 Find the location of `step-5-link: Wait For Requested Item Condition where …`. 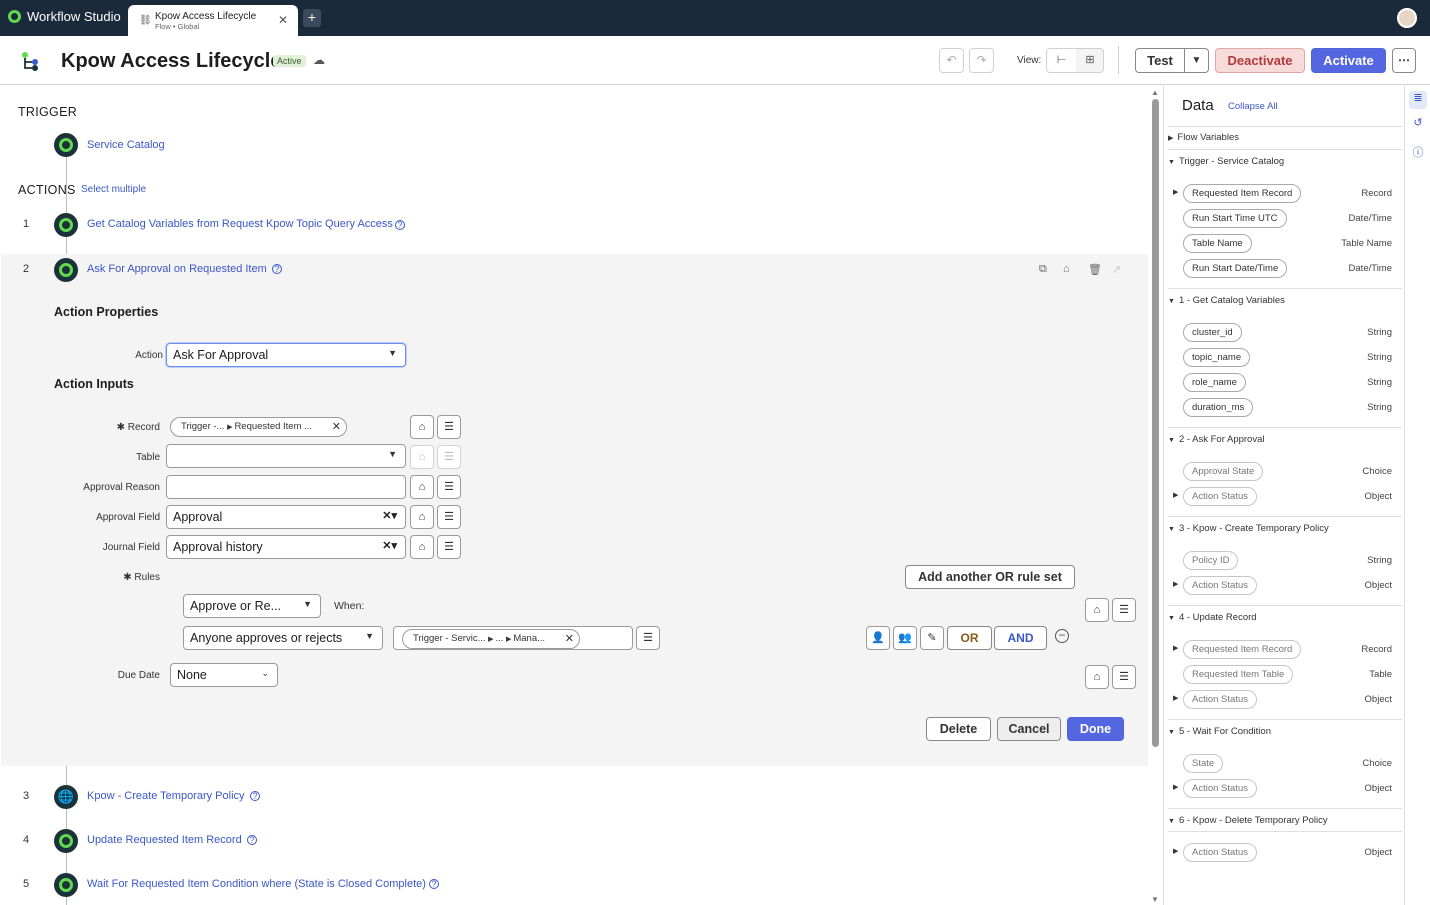

step-5-link: Wait For Requested Item Condition where … is located at coordinates (256, 884).